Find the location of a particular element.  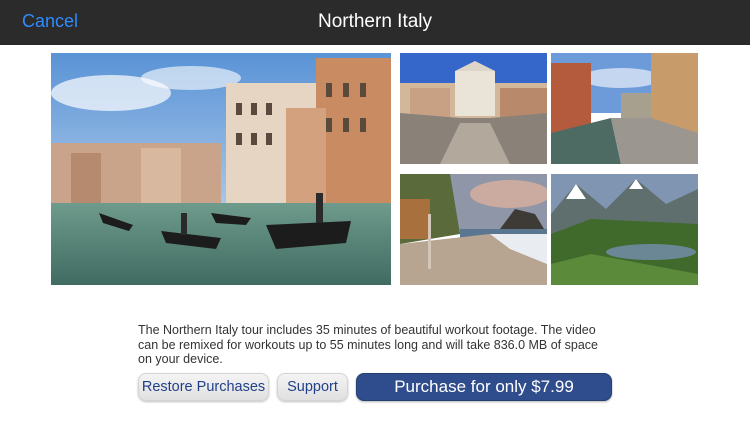

church-bridge-photo is located at coordinates (473, 108).